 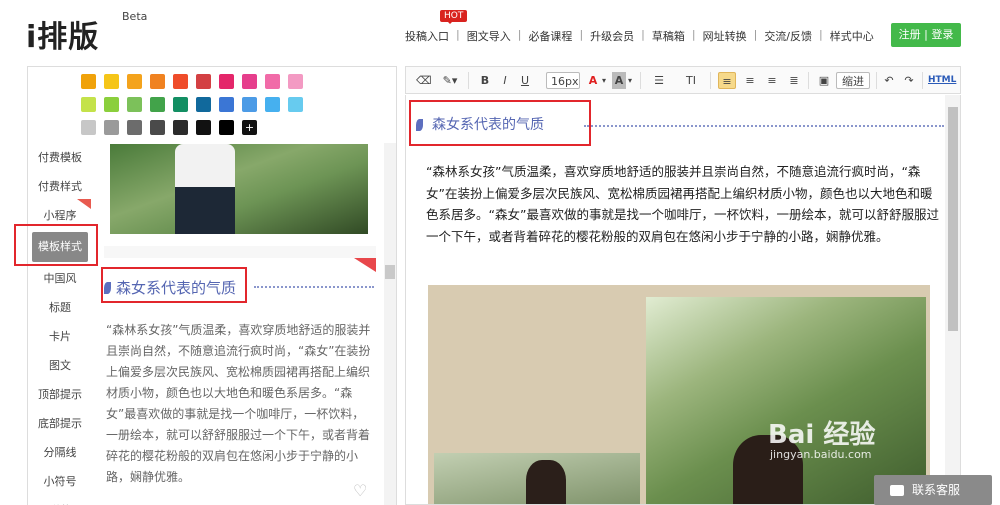 What do you see at coordinates (525, 80) in the screenshot?
I see `underline-button: U` at bounding box center [525, 80].